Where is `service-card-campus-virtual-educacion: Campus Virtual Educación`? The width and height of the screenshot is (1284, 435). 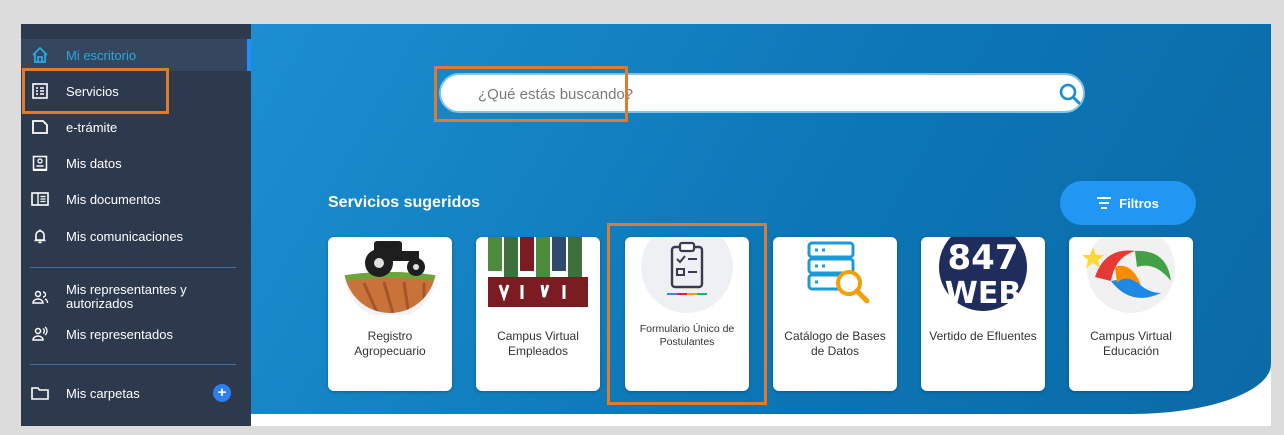 service-card-campus-virtual-educacion: Campus Virtual Educación is located at coordinates (1131, 314).